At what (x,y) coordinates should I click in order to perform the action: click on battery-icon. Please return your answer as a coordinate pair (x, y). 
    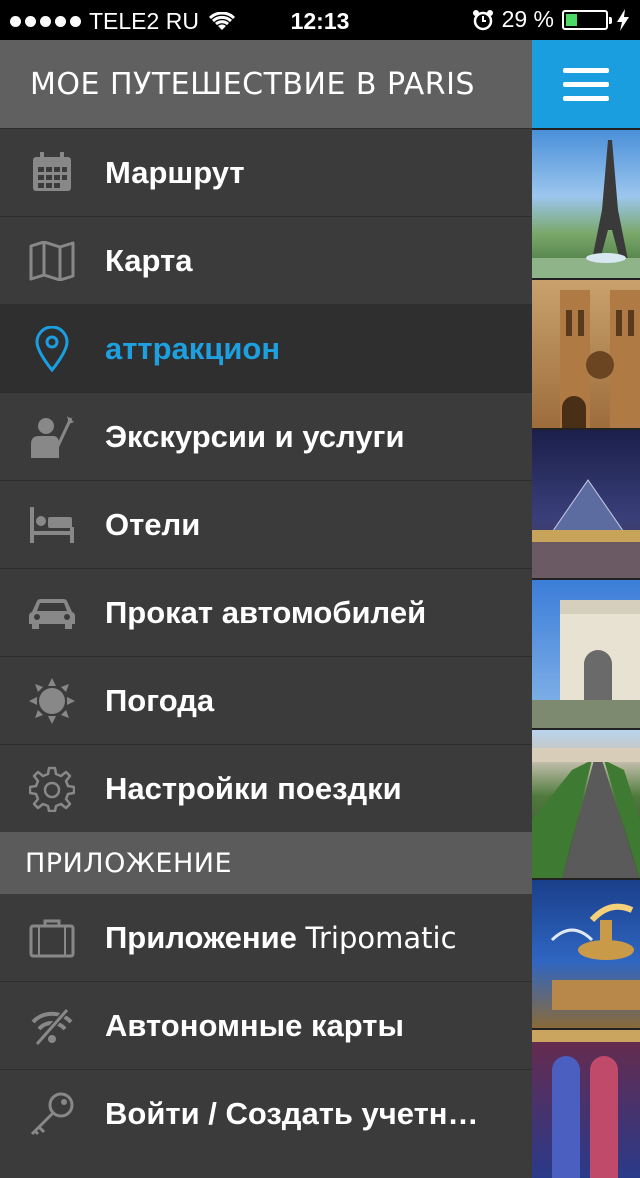
    Looking at the image, I should click on (587, 19).